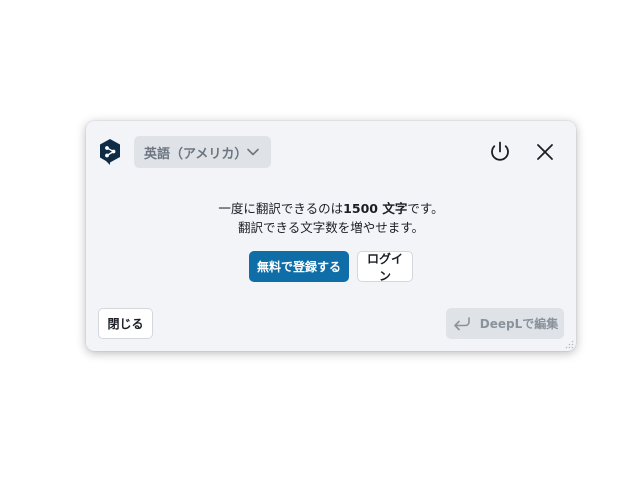  What do you see at coordinates (196, 154) in the screenshot?
I see `language-select-value: 英語（アメリカ）` at bounding box center [196, 154].